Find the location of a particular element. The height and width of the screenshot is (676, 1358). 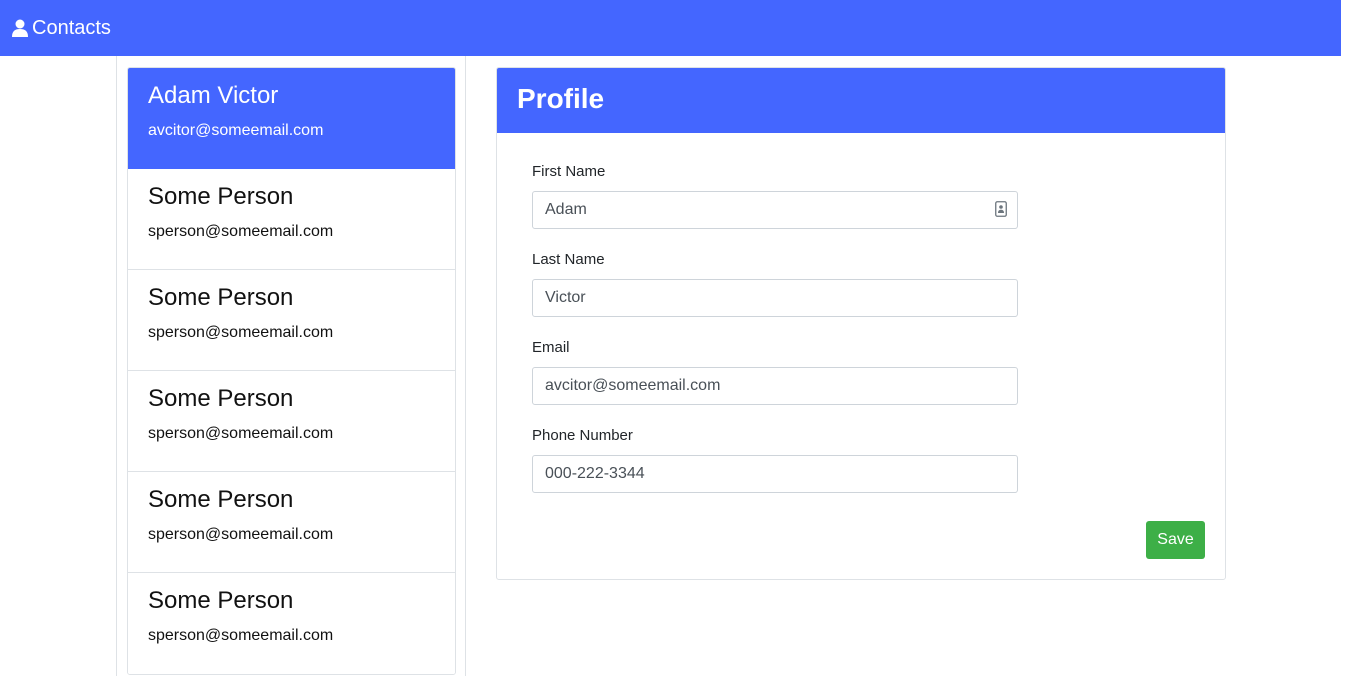

last-name-group: Last Name is located at coordinates (861, 284).